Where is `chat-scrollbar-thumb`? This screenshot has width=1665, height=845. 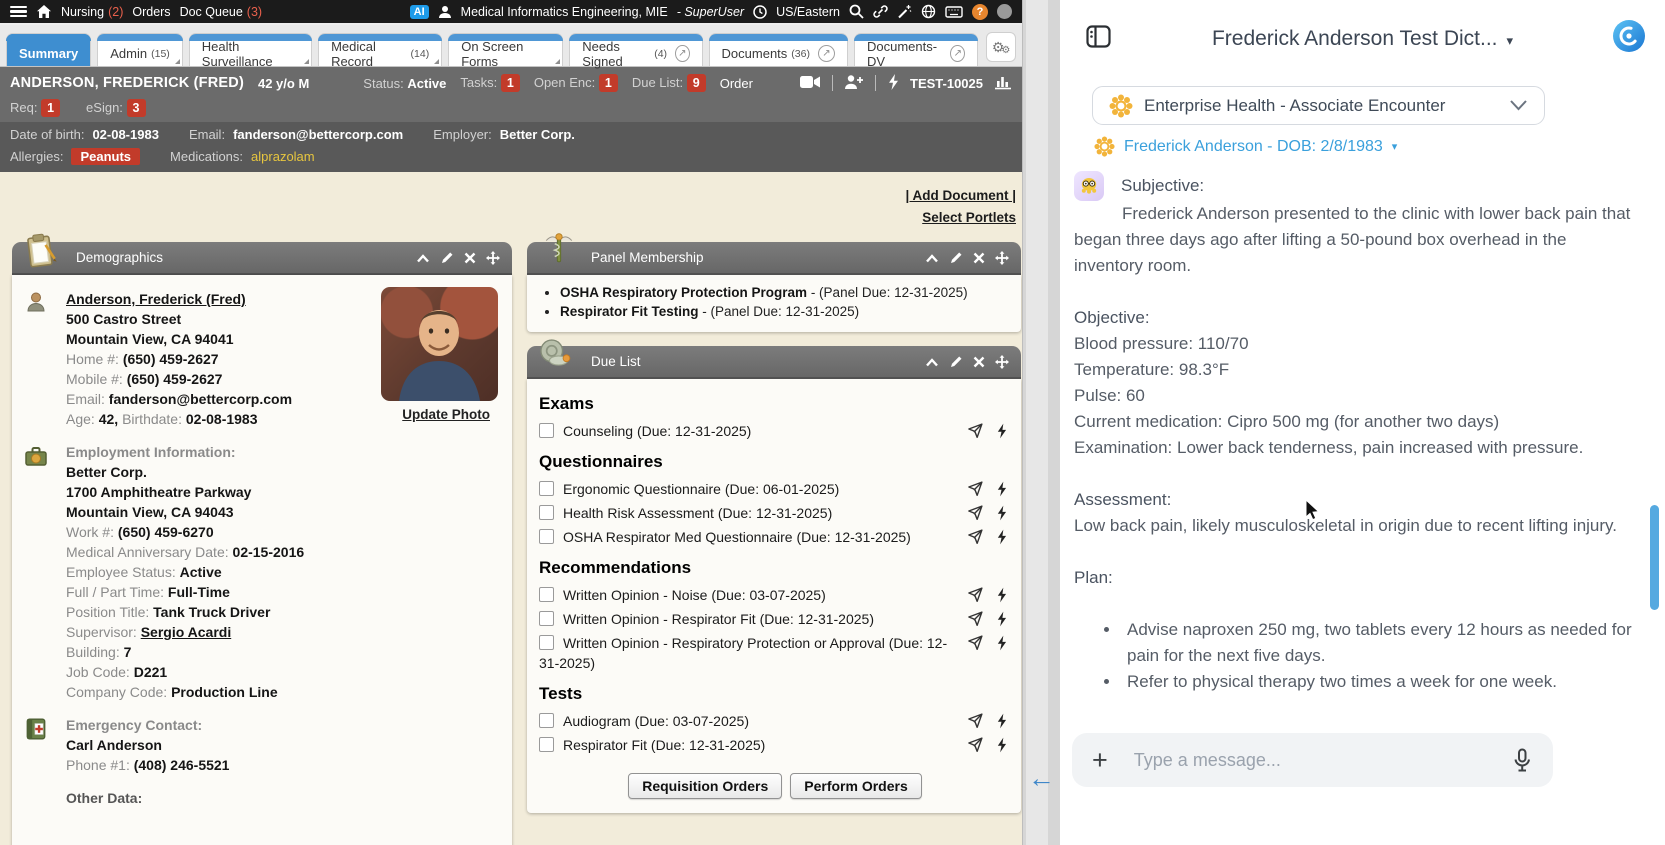 chat-scrollbar-thumb is located at coordinates (1654, 557).